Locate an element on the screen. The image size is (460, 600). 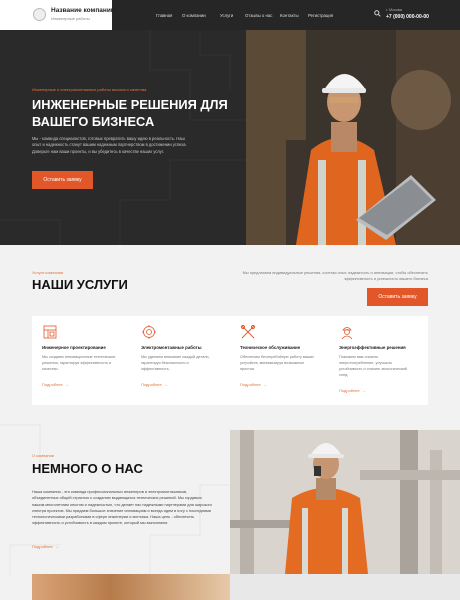
brand-block: Название компании Инженерные работы is located at coordinates (57, 15).